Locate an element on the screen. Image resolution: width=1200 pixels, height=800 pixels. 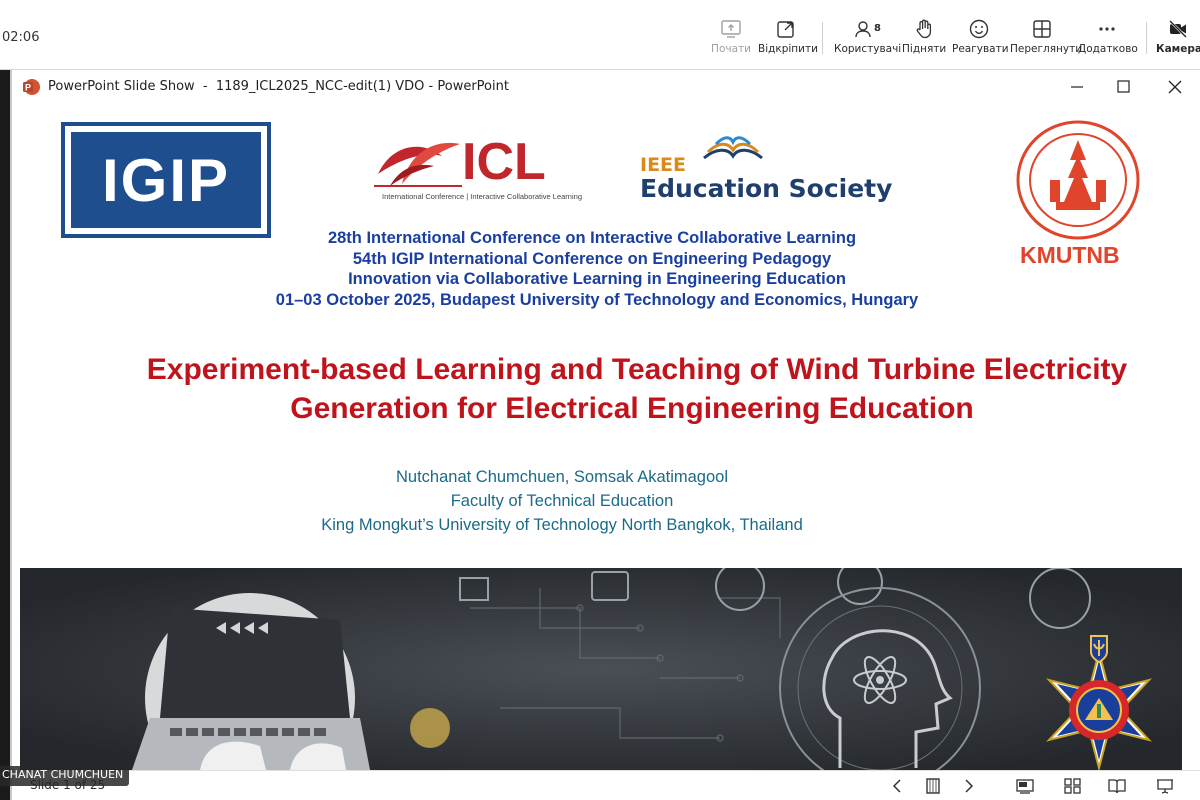
people-count: 8 is located at coordinates (877, 28).